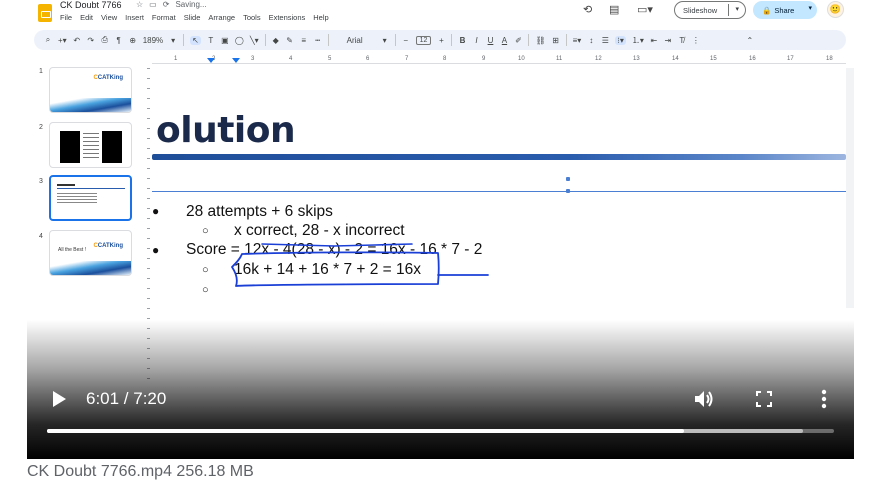  Describe the element at coordinates (406, 40) in the screenshot. I see `decrease-font-icon: −` at that location.